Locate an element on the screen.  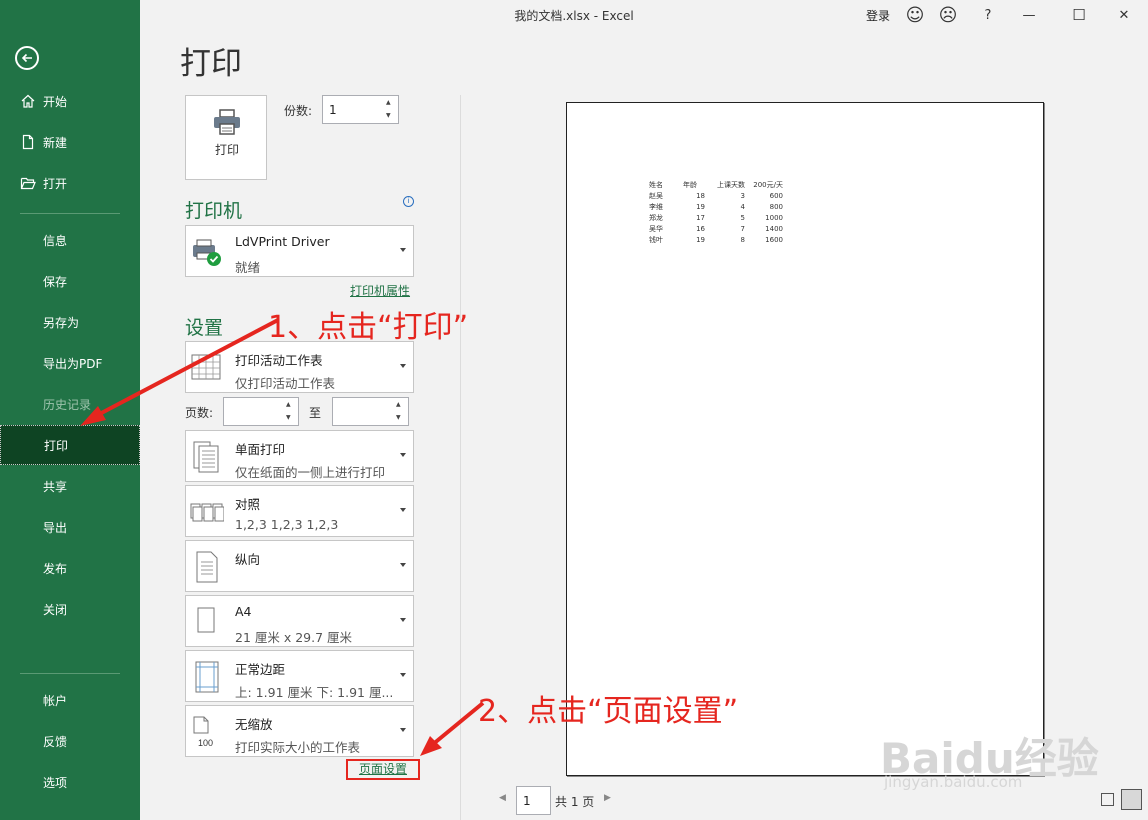
title-bar: 我的文档.xlsx - Excel 登录 ☺ ☹ ? — ☐ ✕ is located at coordinates (644, 15).